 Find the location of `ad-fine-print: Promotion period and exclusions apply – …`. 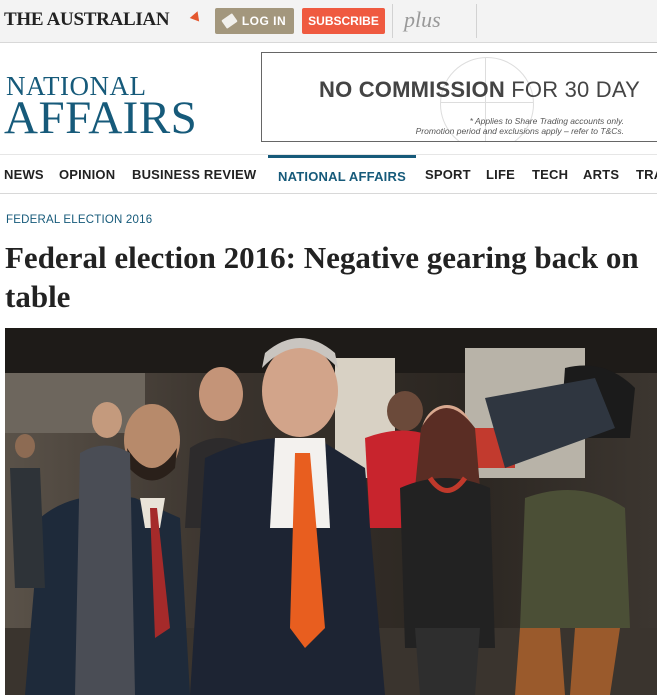

ad-fine-print: Promotion period and exclusions apply – … is located at coordinates (519, 131).